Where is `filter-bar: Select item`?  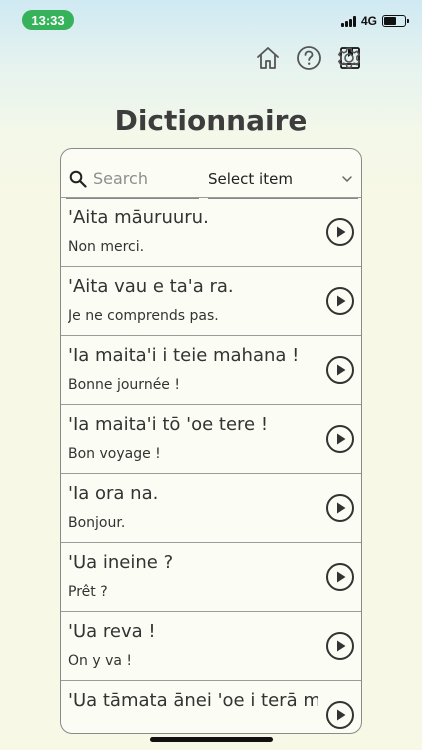
filter-bar: Select item is located at coordinates (211, 175).